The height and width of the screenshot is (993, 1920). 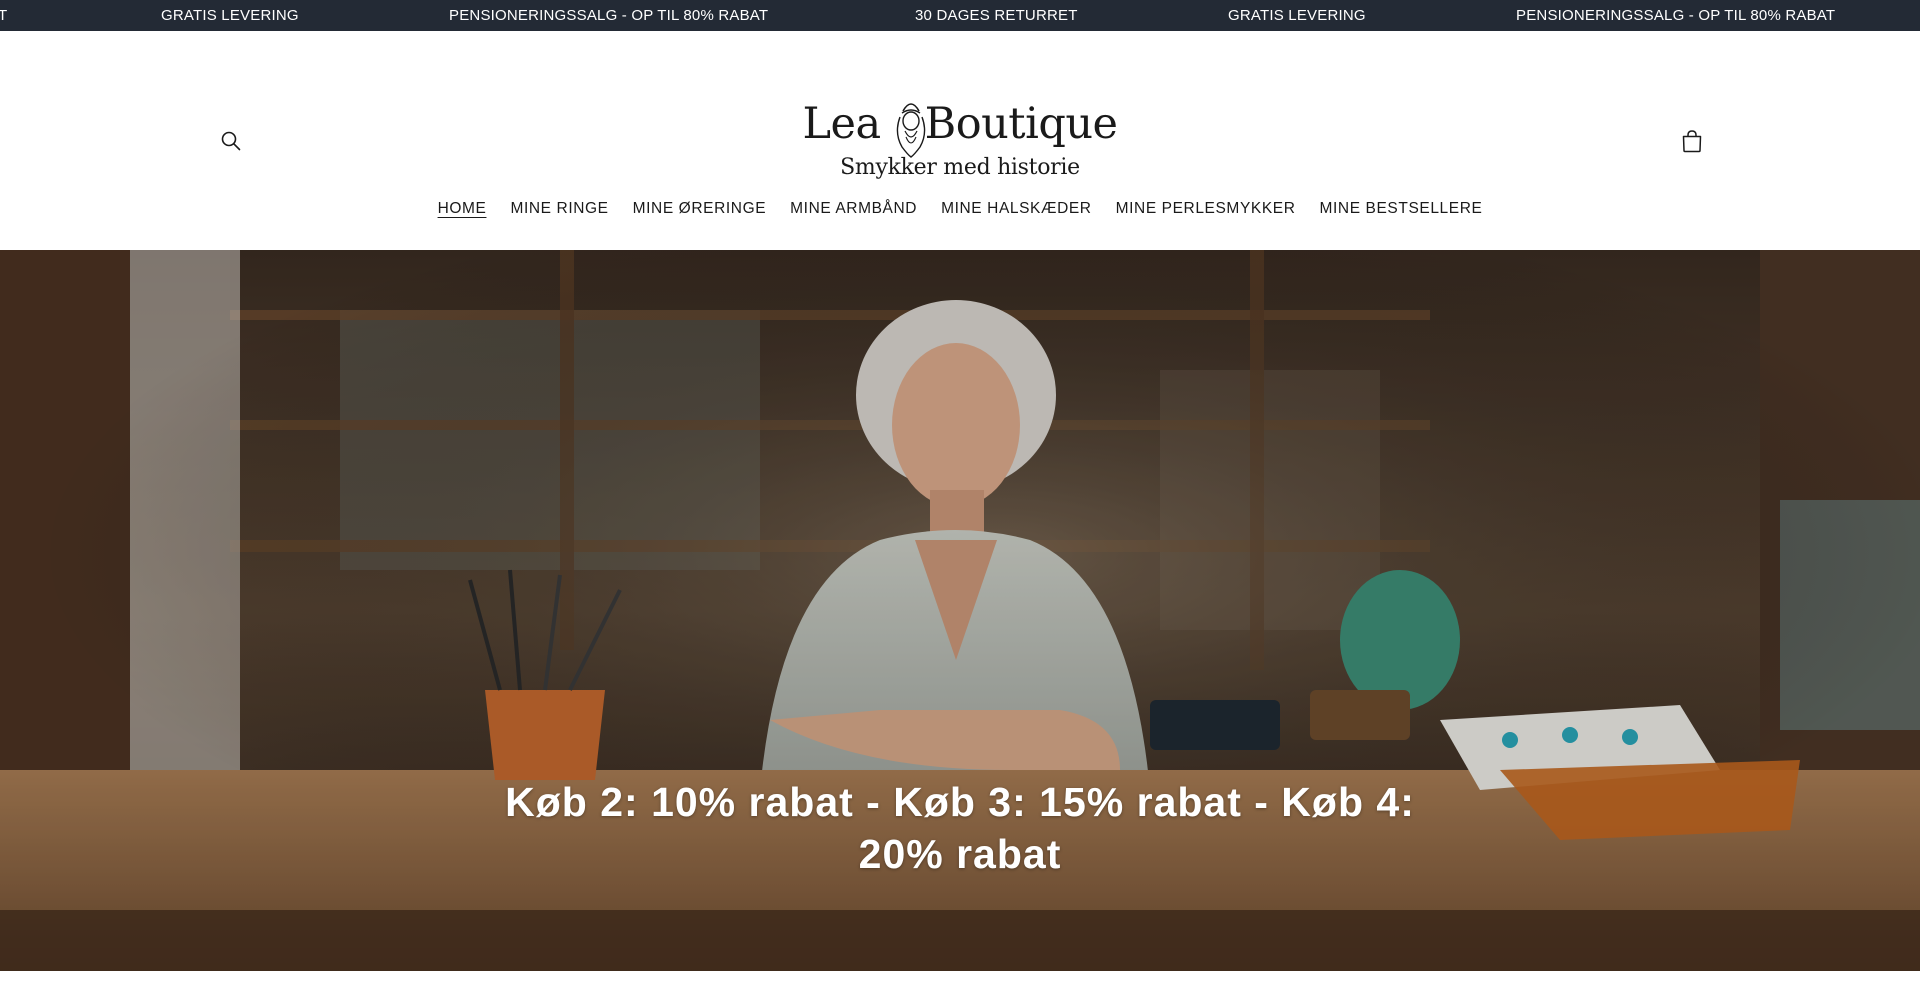 I want to click on logo-name-right: Boutique, so click(x=1021, y=124).